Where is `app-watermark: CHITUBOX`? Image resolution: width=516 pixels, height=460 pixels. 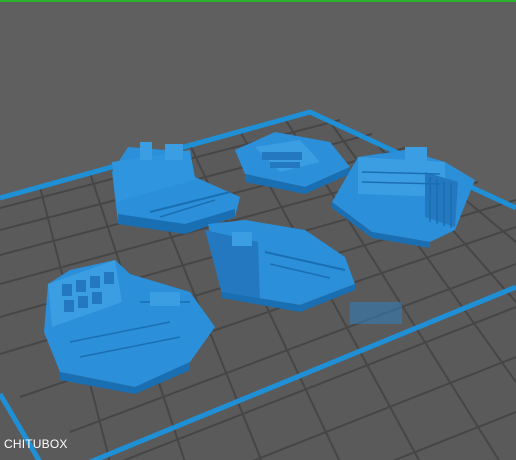 app-watermark: CHITUBOX is located at coordinates (36, 444).